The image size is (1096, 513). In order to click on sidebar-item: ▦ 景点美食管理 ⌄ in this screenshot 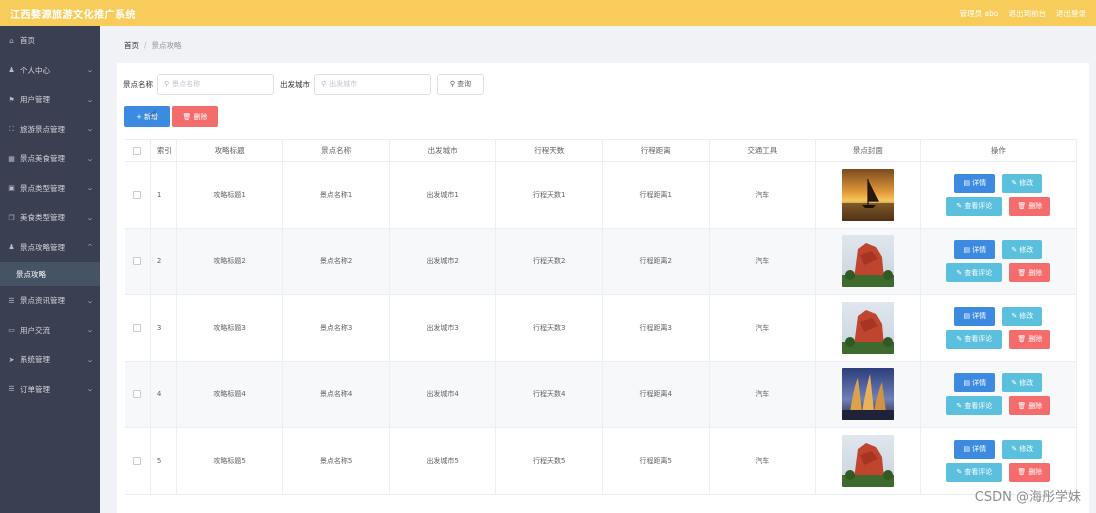, I will do `click(50, 159)`.